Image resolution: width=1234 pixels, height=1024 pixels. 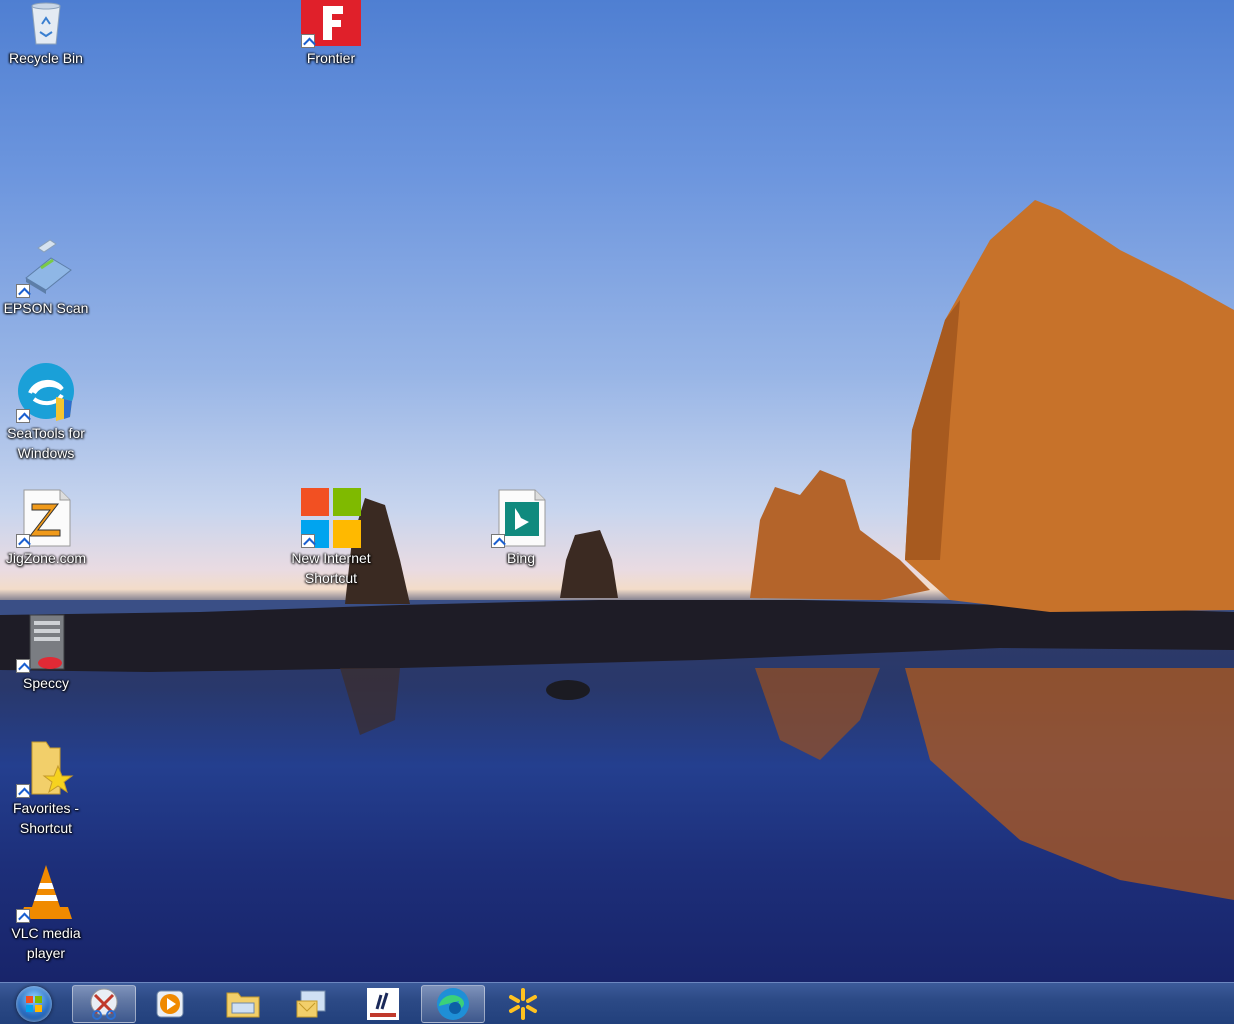 I want to click on icon-label: EPSON Scan, so click(x=46, y=308).